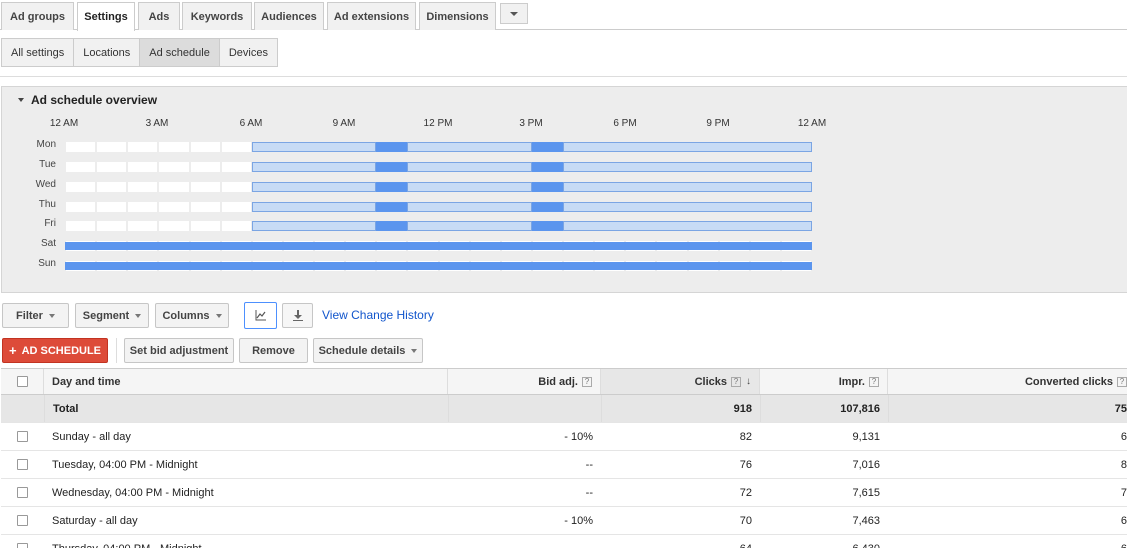  What do you see at coordinates (344, 123) in the screenshot?
I see `hour-label: 9 AM` at bounding box center [344, 123].